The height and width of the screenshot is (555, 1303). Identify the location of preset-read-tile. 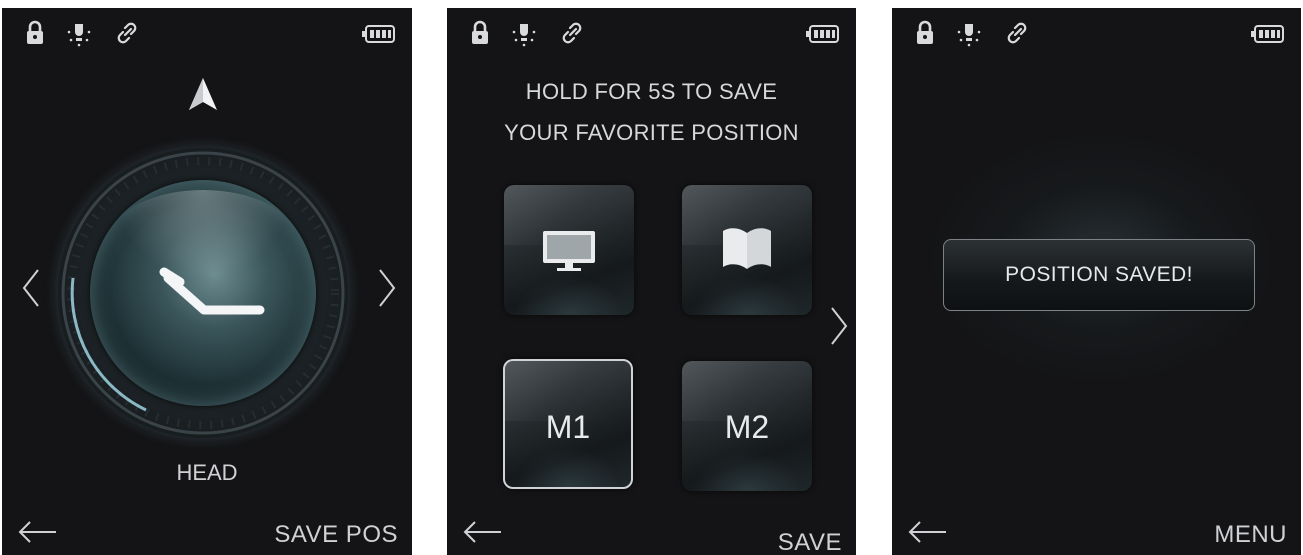
(747, 250).